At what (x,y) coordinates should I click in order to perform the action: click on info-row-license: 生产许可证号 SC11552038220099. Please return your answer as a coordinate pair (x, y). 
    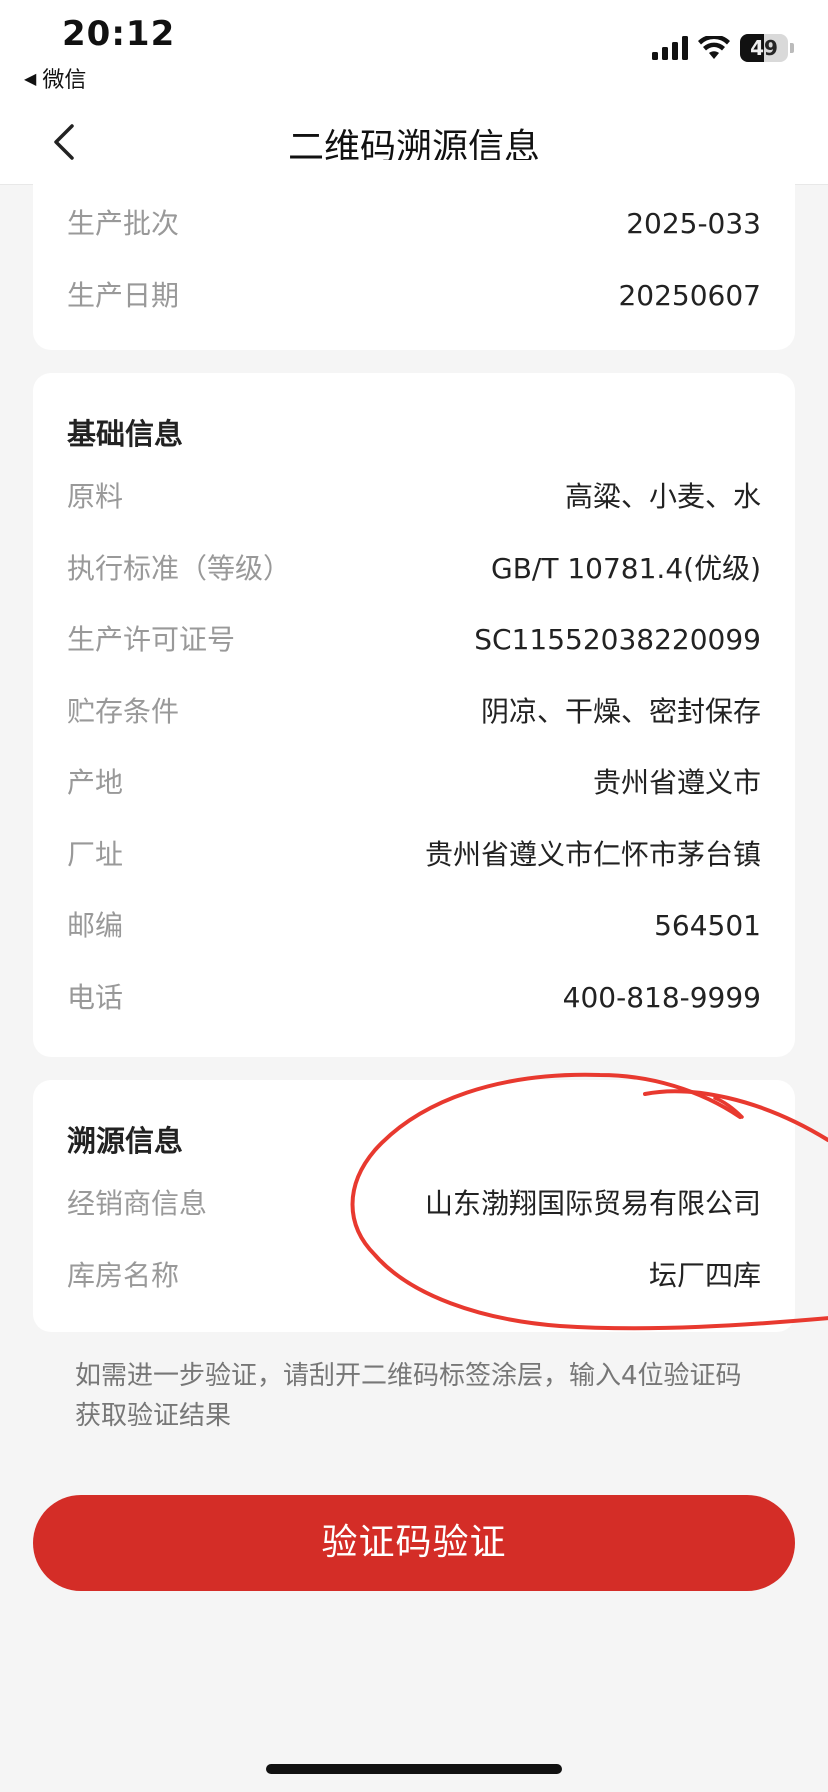
    Looking at the image, I should click on (414, 640).